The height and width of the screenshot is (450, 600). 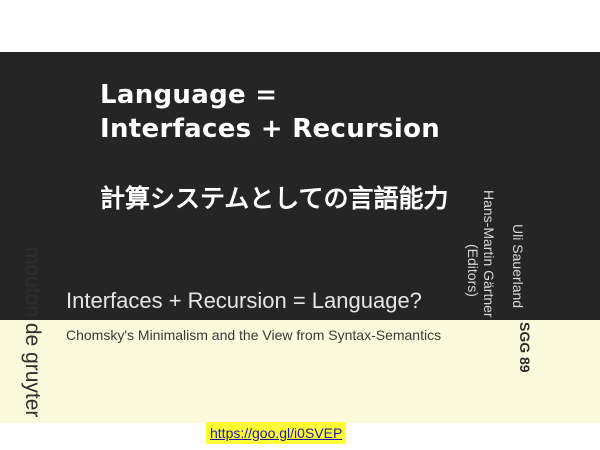 What do you see at coordinates (270, 112) in the screenshot?
I see `slide-title: Language = Interfaces + Recursion` at bounding box center [270, 112].